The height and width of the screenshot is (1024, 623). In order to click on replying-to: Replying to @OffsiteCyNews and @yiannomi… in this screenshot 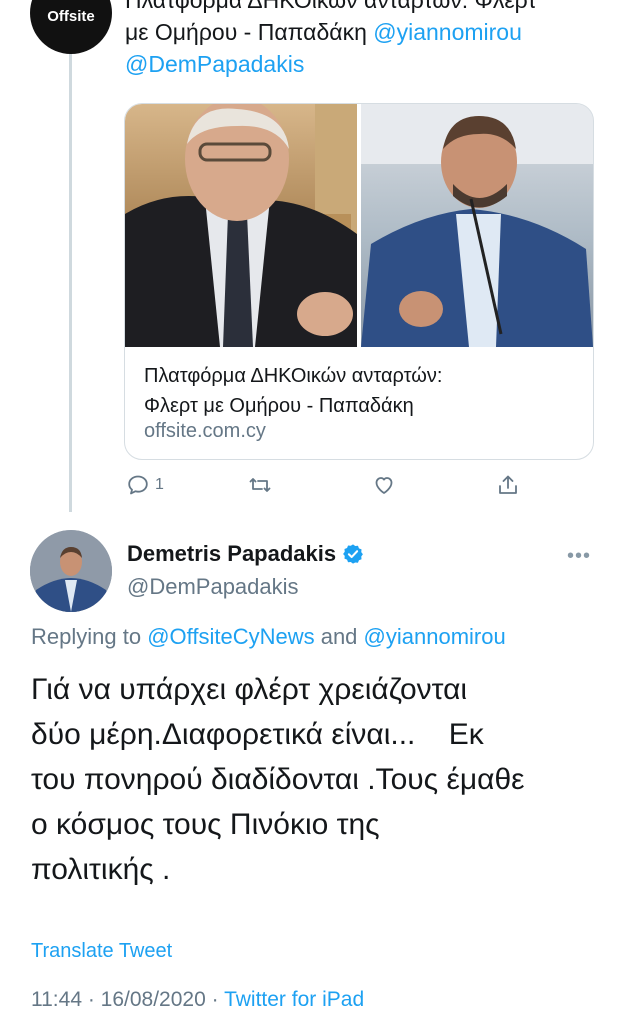, I will do `click(268, 637)`.